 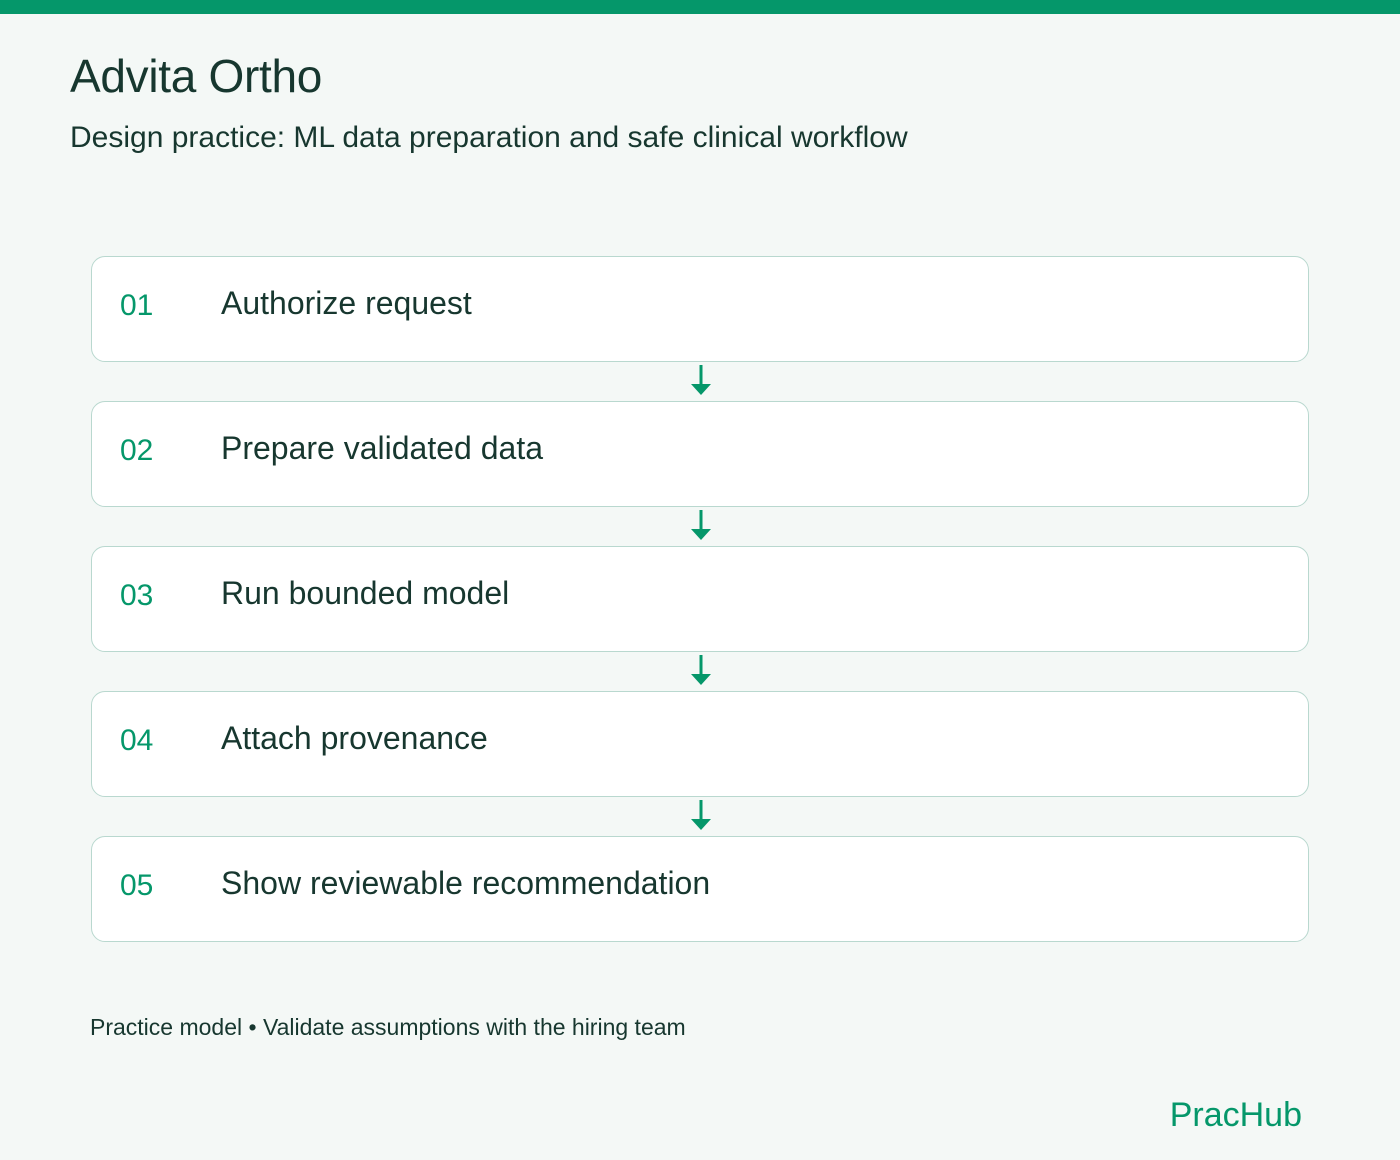 I want to click on step-card-5: 05 Show reviewable recommendation, so click(x=700, y=889).